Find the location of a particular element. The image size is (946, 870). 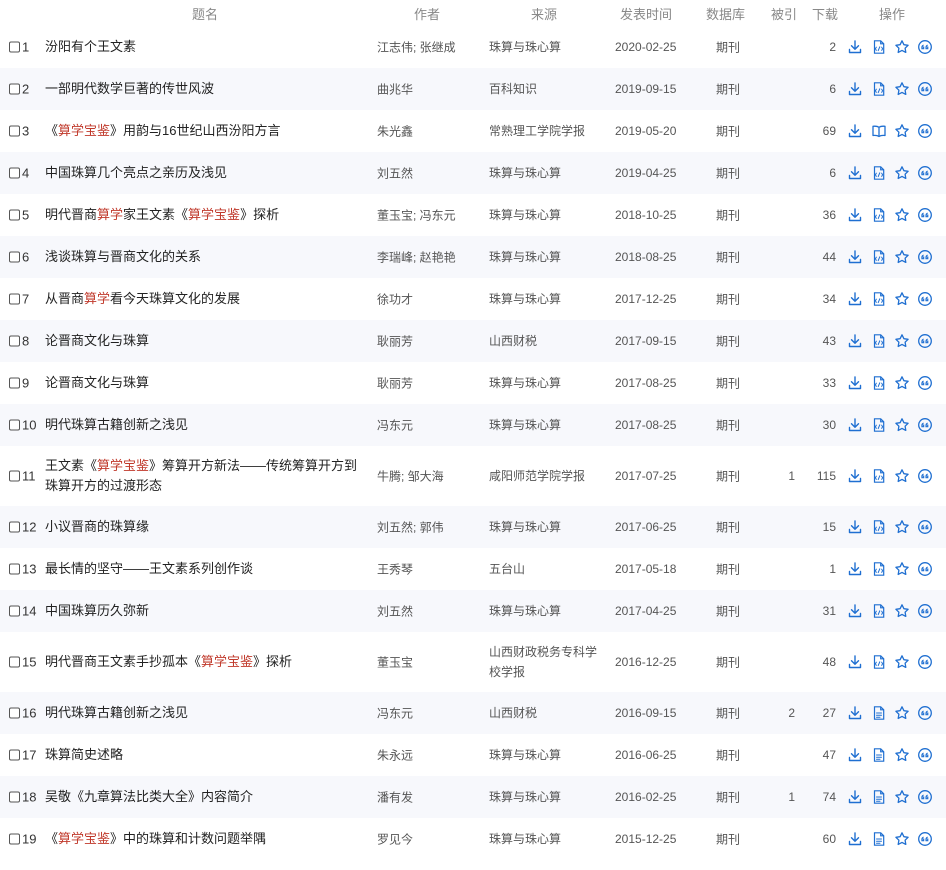

article-title-link: 汾阳有个王文素 is located at coordinates (205, 47).